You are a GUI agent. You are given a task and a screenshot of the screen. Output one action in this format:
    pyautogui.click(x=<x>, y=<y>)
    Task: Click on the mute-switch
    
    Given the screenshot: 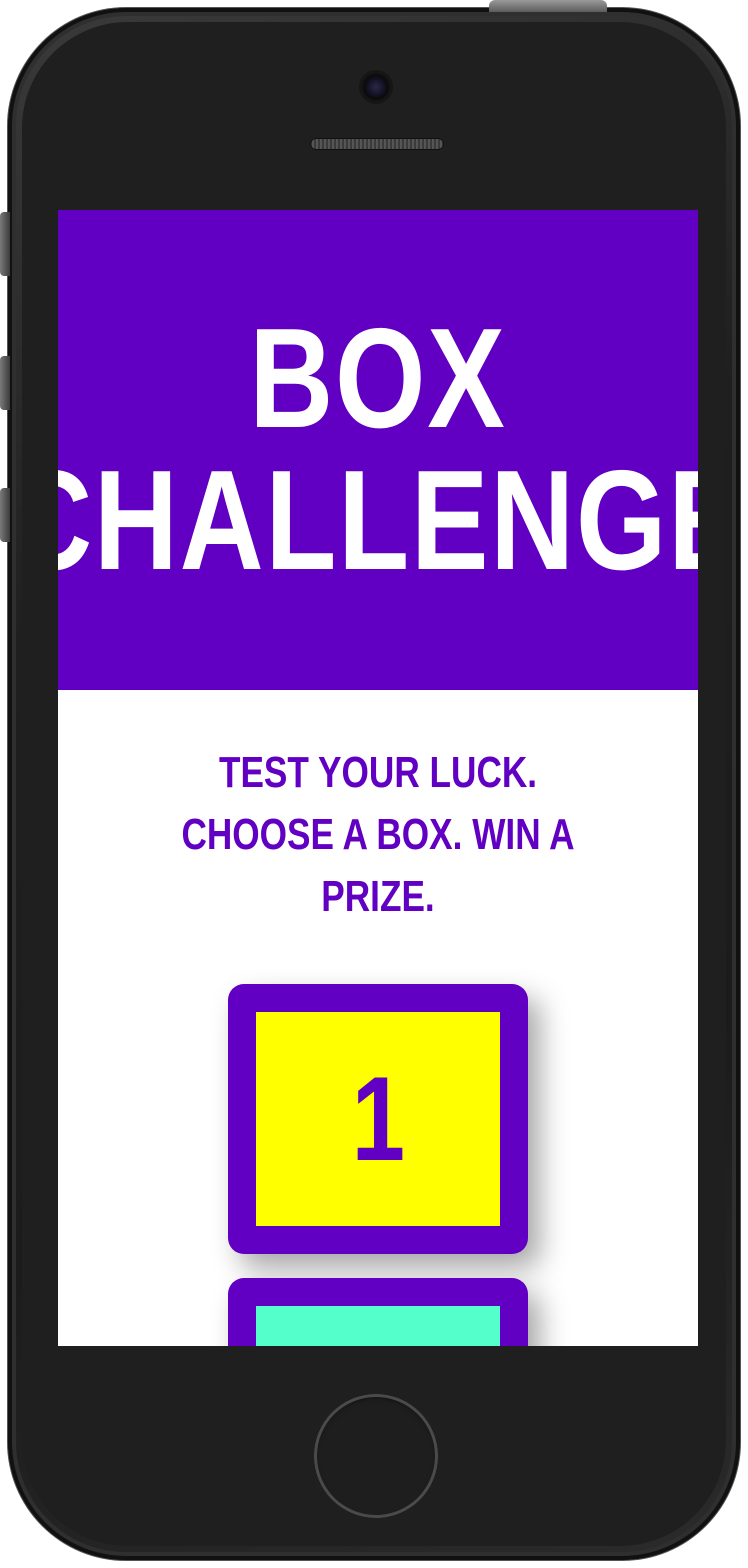 What is the action you would take?
    pyautogui.click(x=5, y=244)
    